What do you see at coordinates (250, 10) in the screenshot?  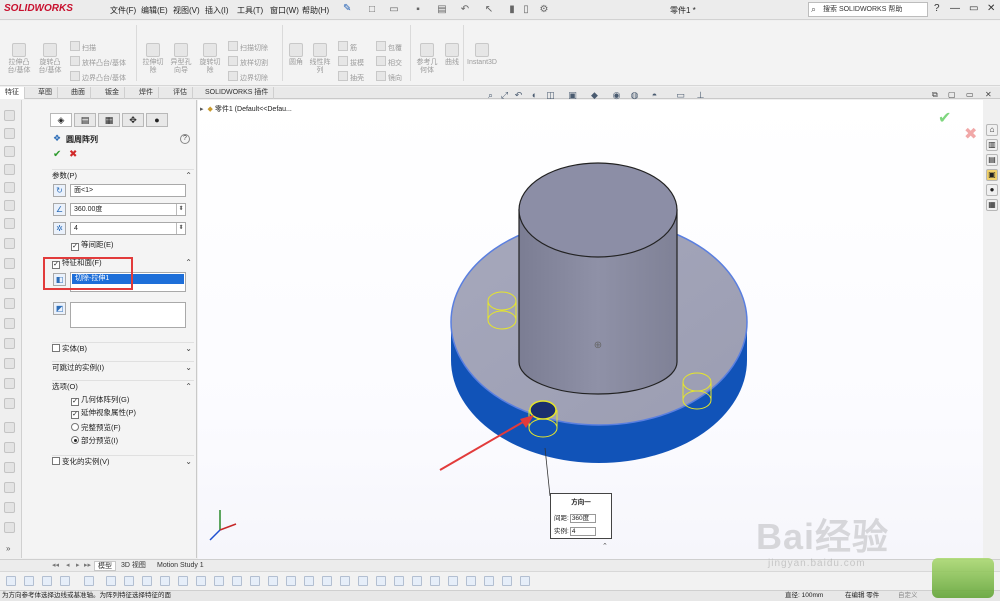 I see `menu-tools: 工具(T)` at bounding box center [250, 10].